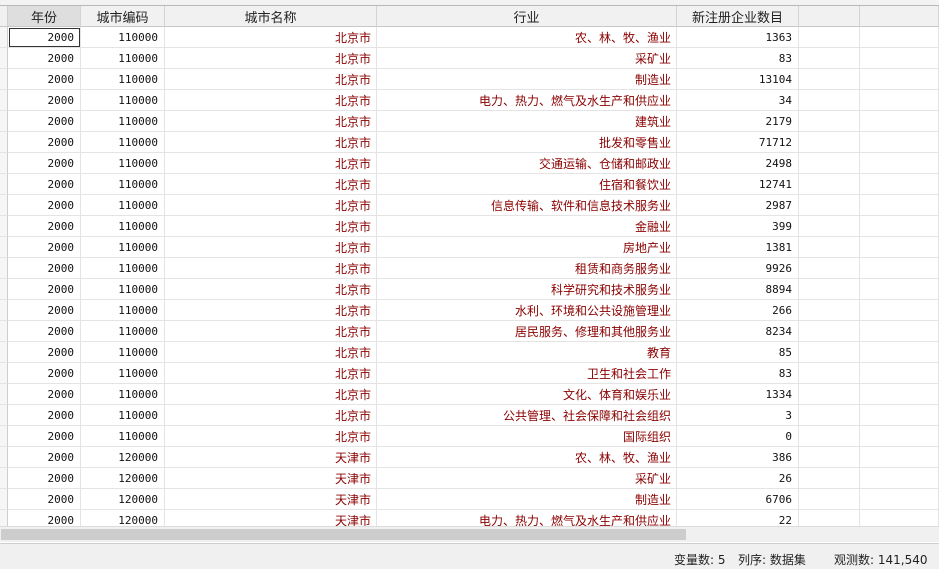 Image resolution: width=939 pixels, height=569 pixels. I want to click on cell-city-code: 120000, so click(123, 518).